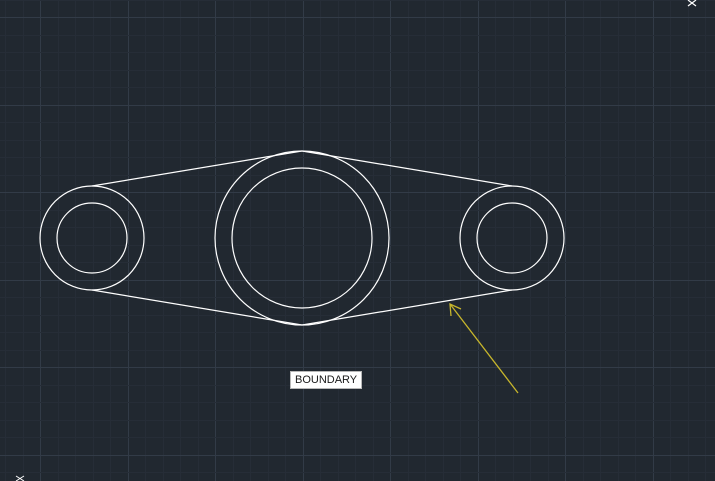 The width and height of the screenshot is (715, 481). What do you see at coordinates (197, 307) in the screenshot?
I see `tangent-line-bottom-left` at bounding box center [197, 307].